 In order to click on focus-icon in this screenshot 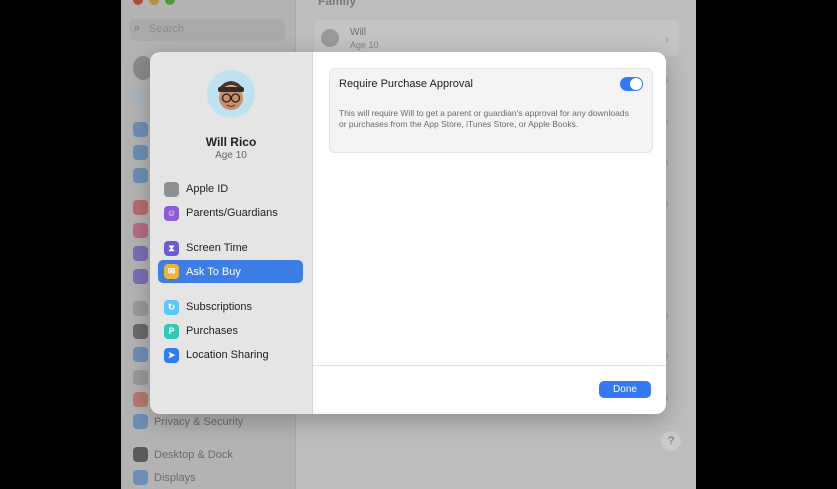, I will do `click(140, 253)`.